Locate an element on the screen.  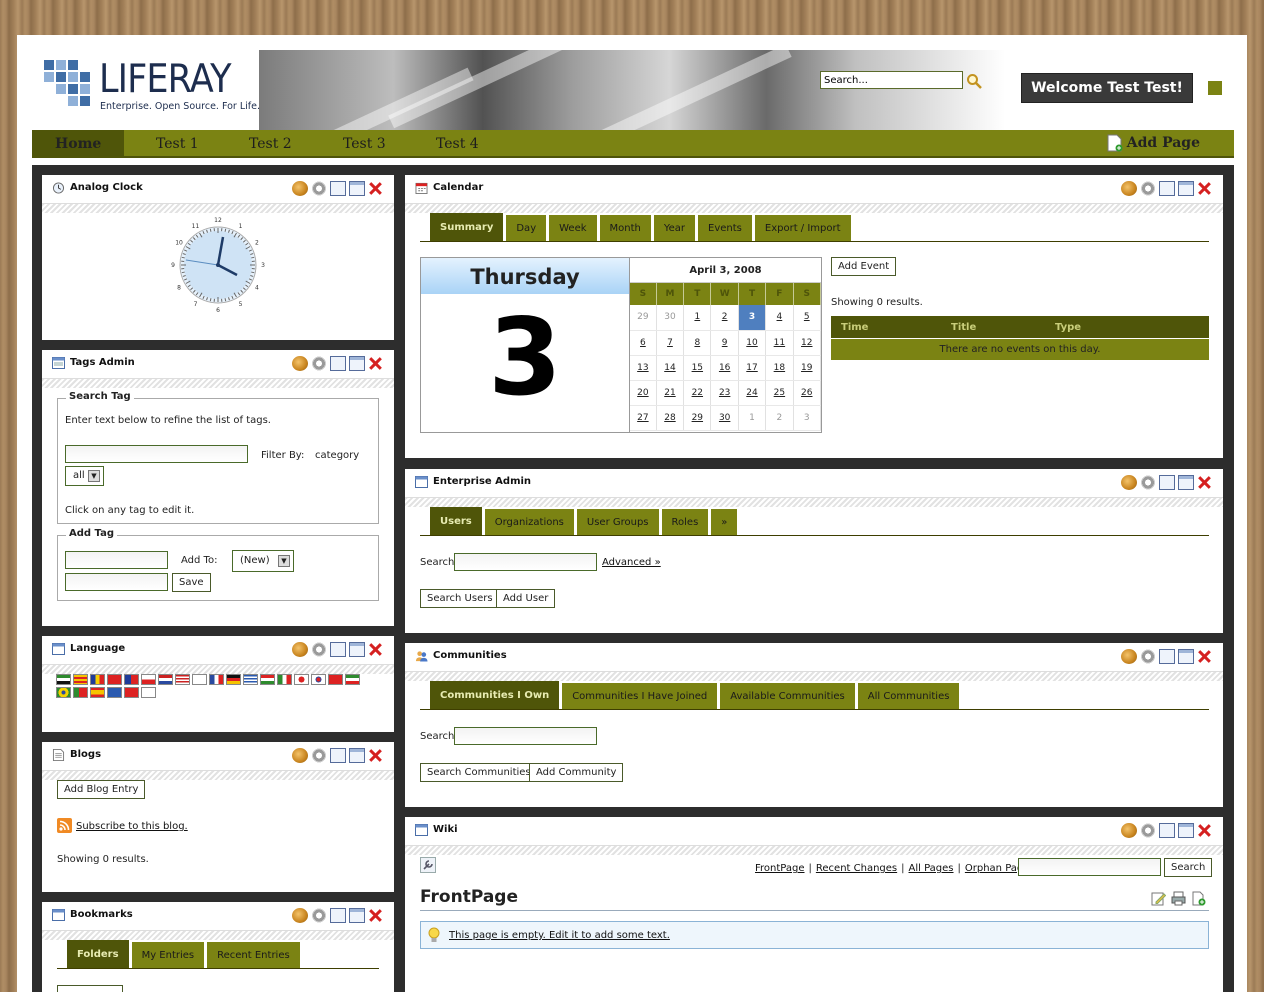
calendar-day: 8 is located at coordinates (697, 343).